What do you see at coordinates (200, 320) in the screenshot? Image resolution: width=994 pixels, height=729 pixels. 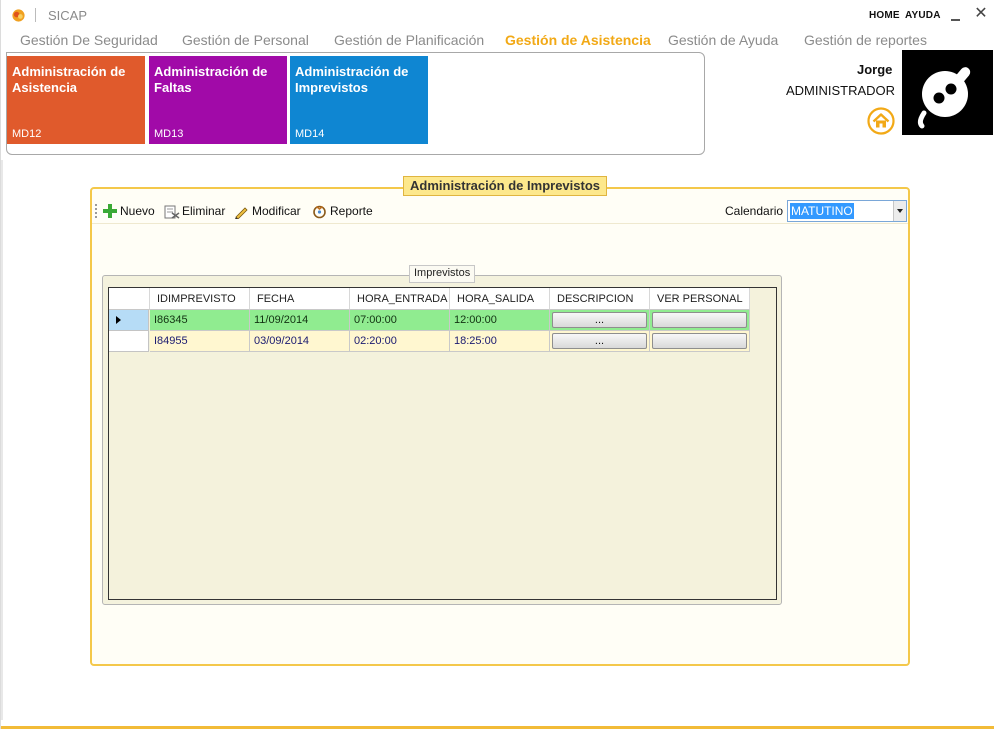 I see `cell-idimprevisto: I86345` at bounding box center [200, 320].